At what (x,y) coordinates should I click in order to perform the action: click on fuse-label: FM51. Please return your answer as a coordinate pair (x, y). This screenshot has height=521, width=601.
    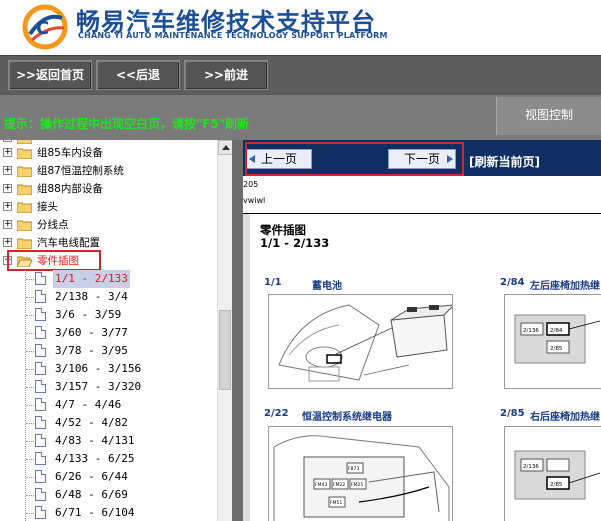
    Looking at the image, I should click on (336, 503).